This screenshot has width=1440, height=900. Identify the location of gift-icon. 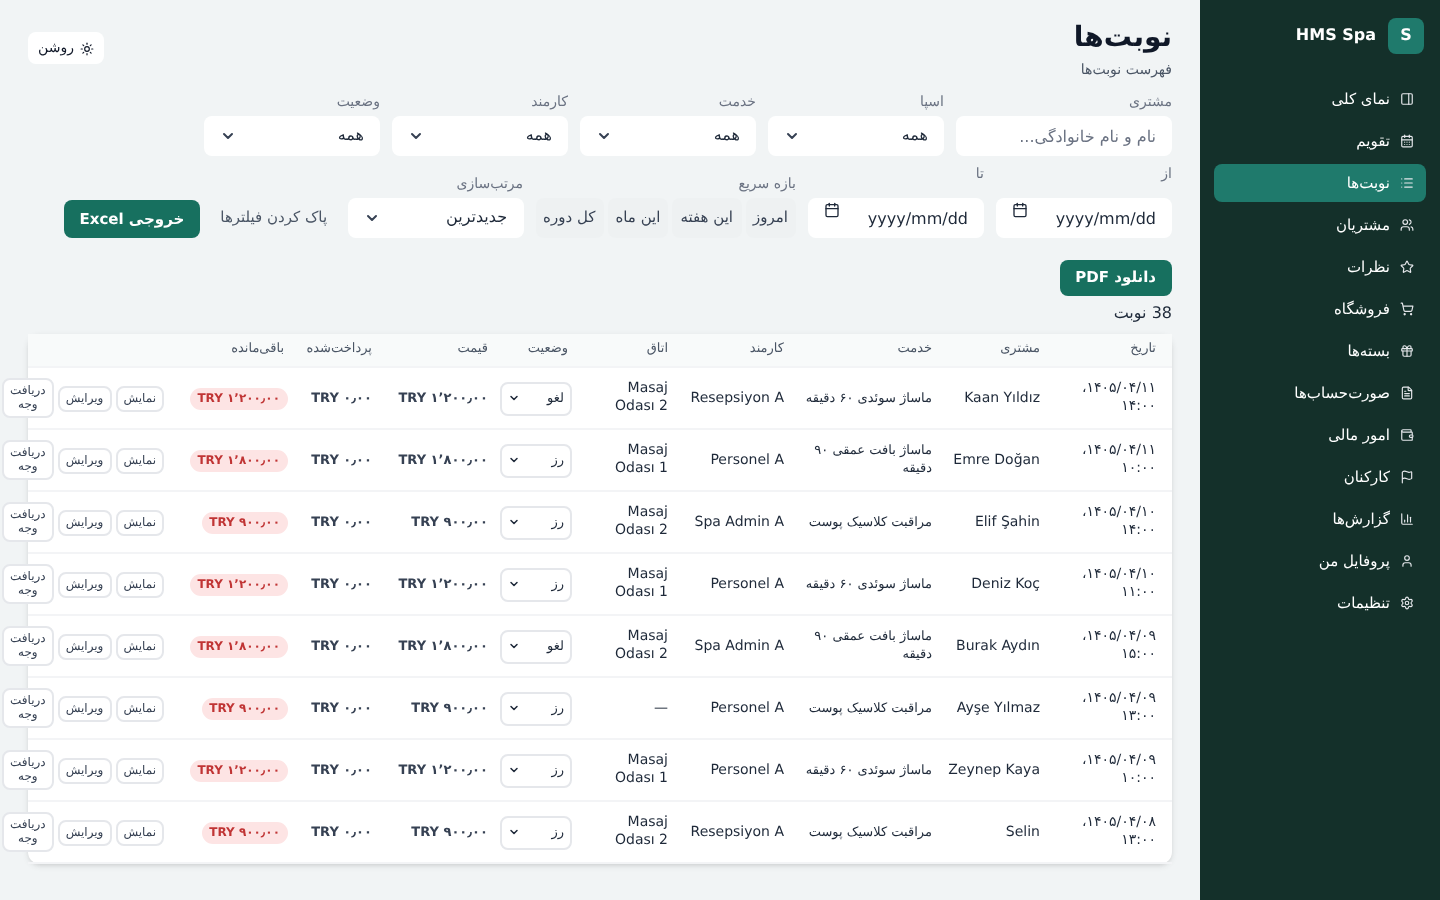
(1407, 351).